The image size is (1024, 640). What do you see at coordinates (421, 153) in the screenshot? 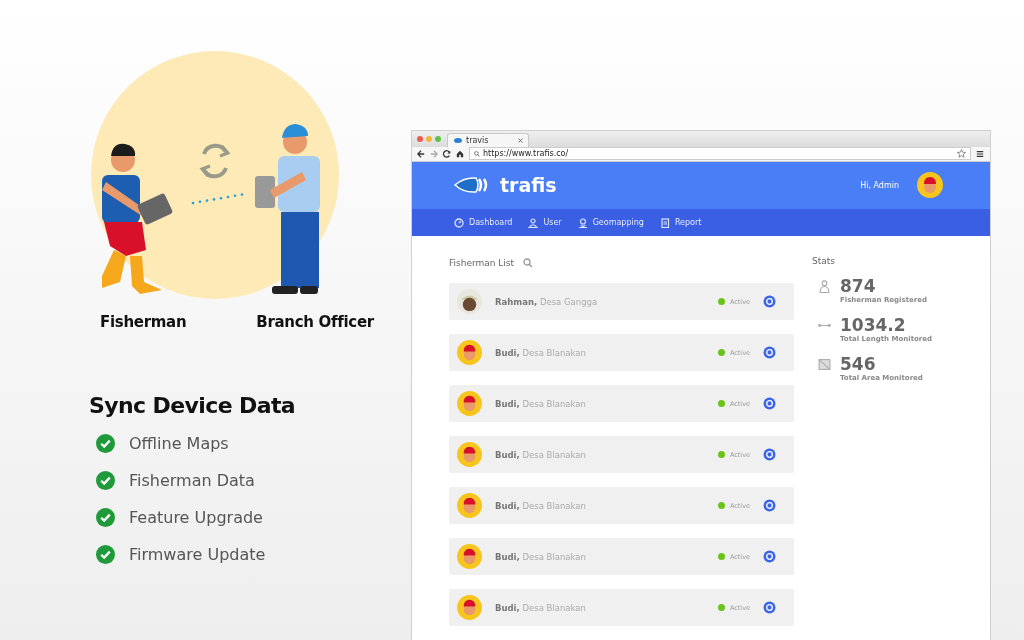
I see `back-icon` at bounding box center [421, 153].